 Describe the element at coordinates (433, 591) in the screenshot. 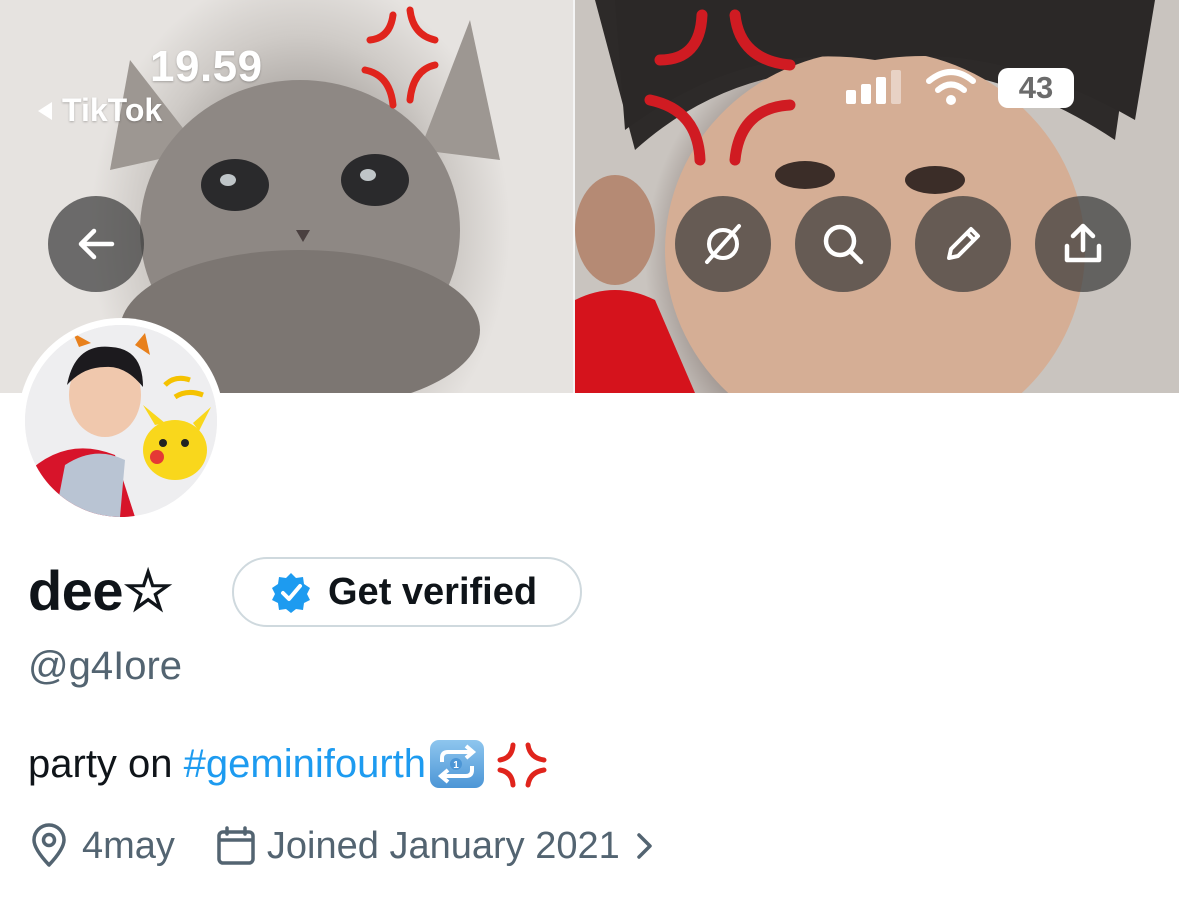

I see `get-verified-label: Get verified` at that location.